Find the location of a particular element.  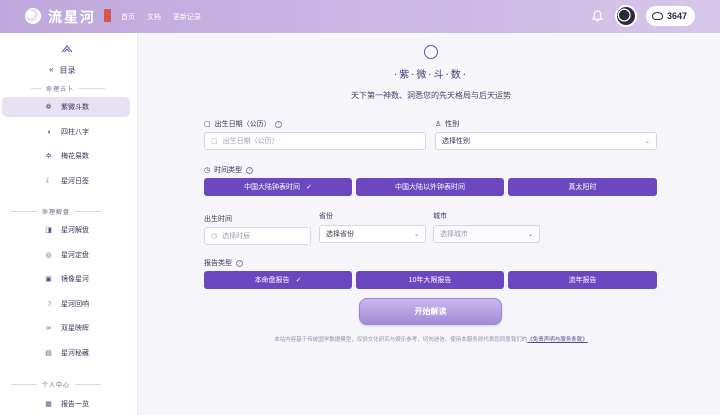

report-option-decade: 10年大限报告 is located at coordinates (430, 280).